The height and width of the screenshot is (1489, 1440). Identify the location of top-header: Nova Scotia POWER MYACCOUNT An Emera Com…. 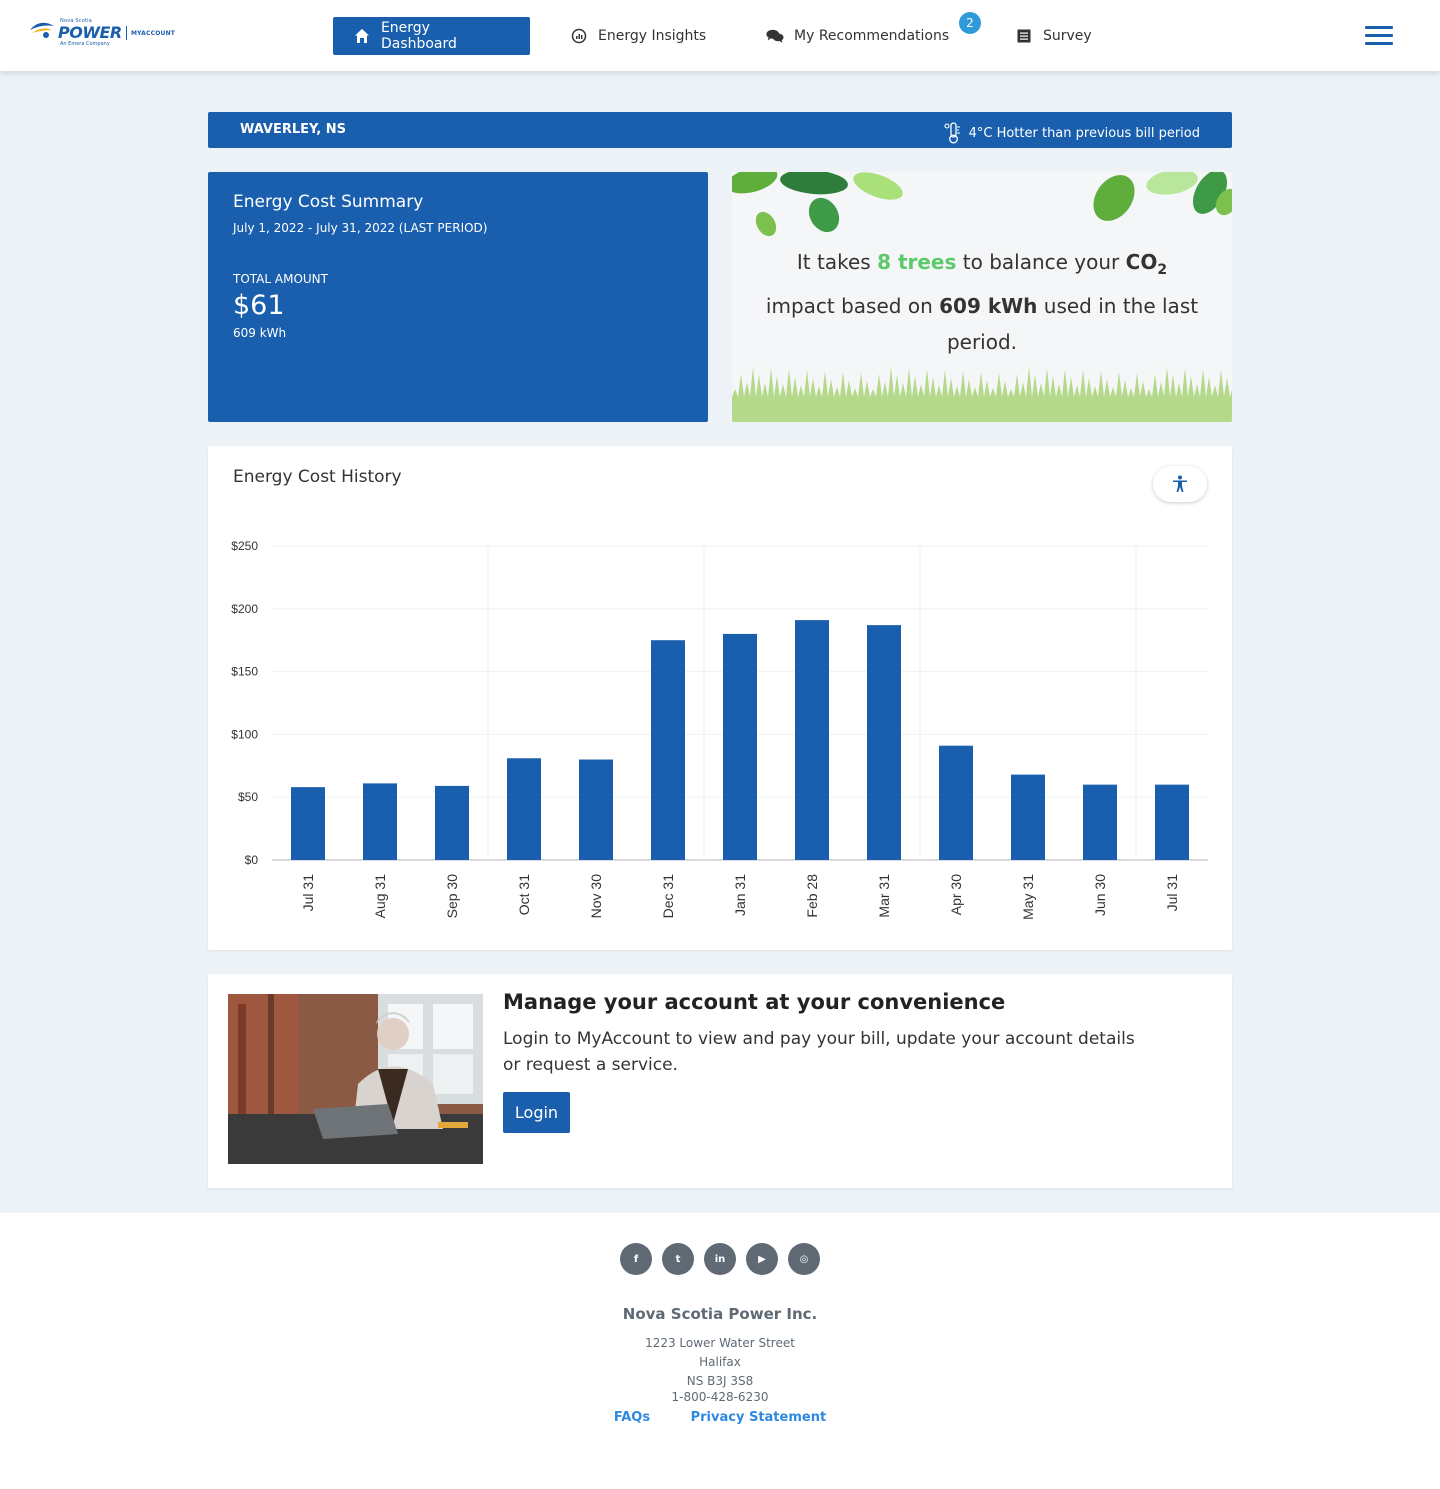
(720, 35).